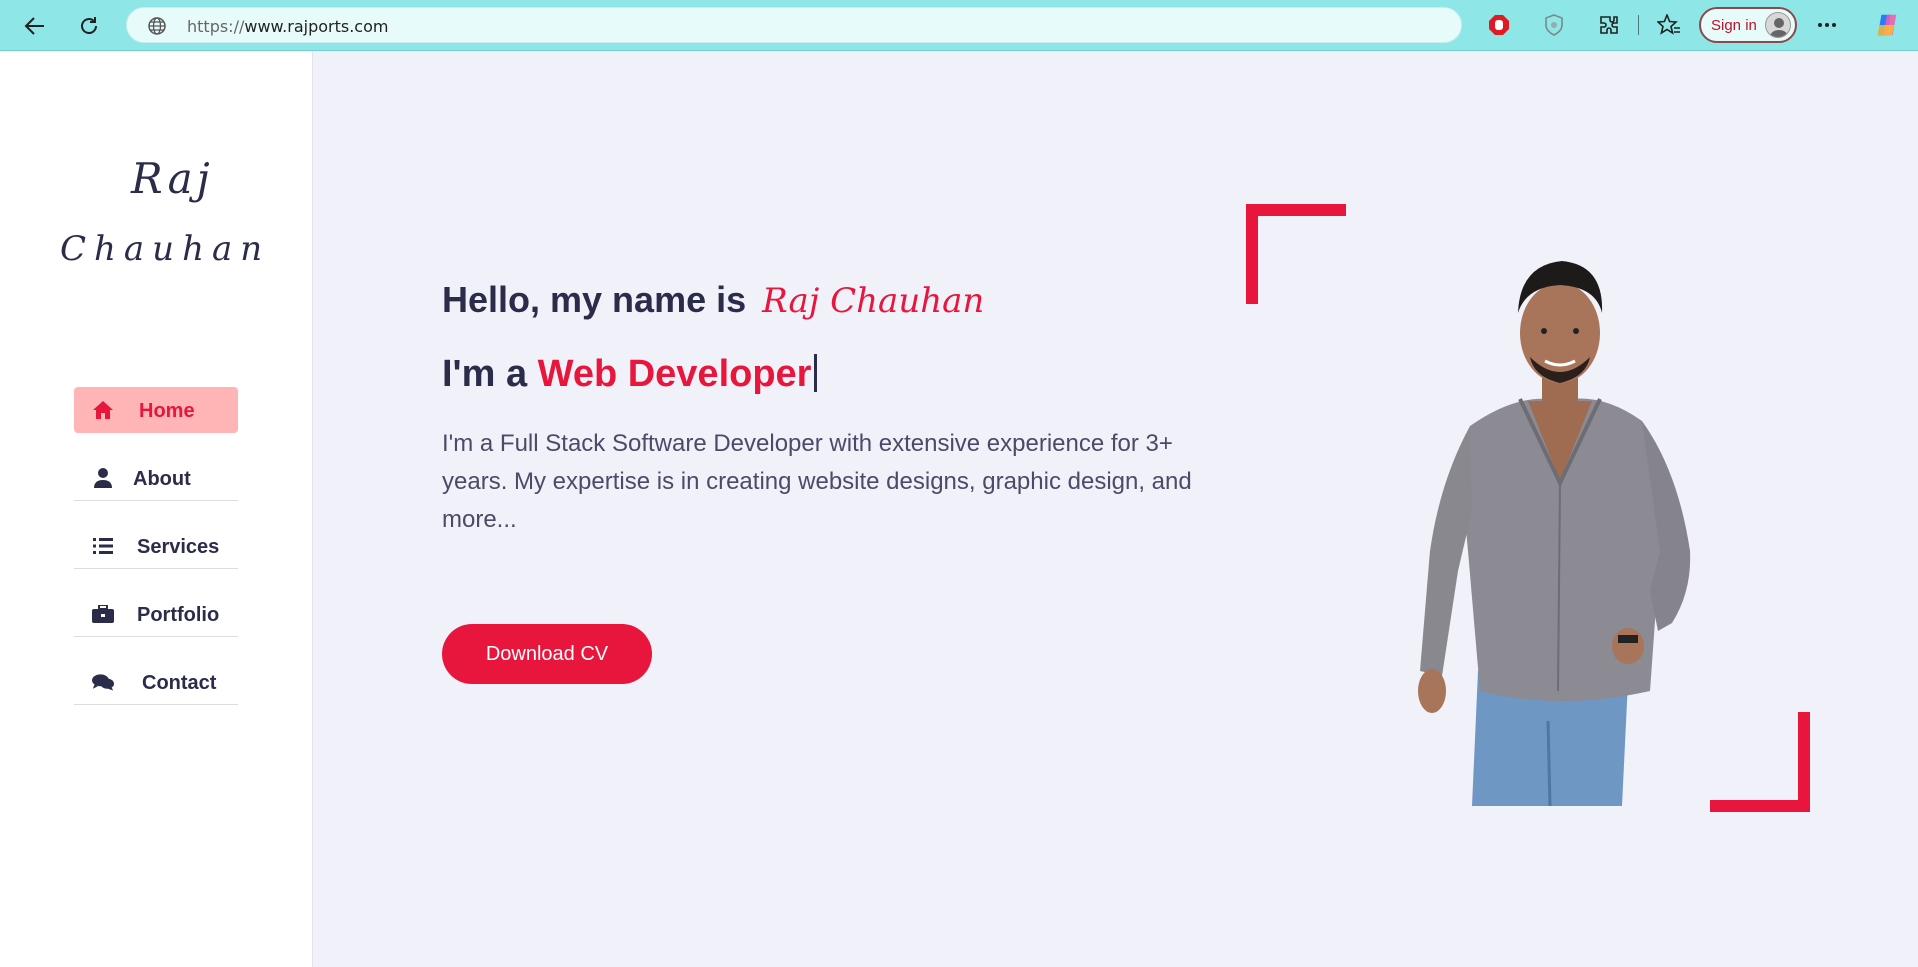 The height and width of the screenshot is (967, 1918). What do you see at coordinates (873, 301) in the screenshot?
I see `hero-name: Raj Chauhan` at bounding box center [873, 301].